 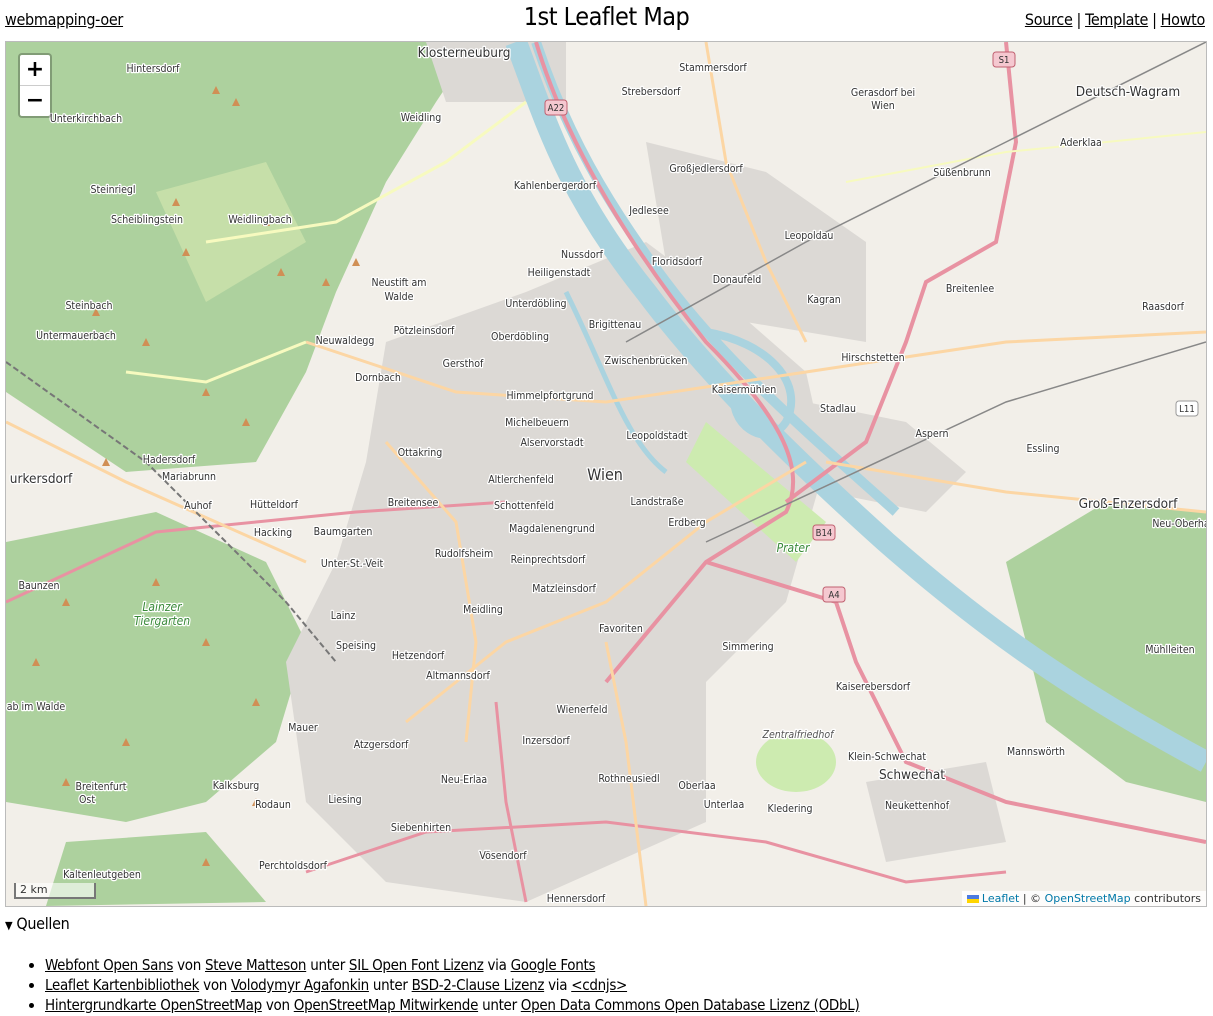 I want to click on map-label: Inzersdorf, so click(x=546, y=741).